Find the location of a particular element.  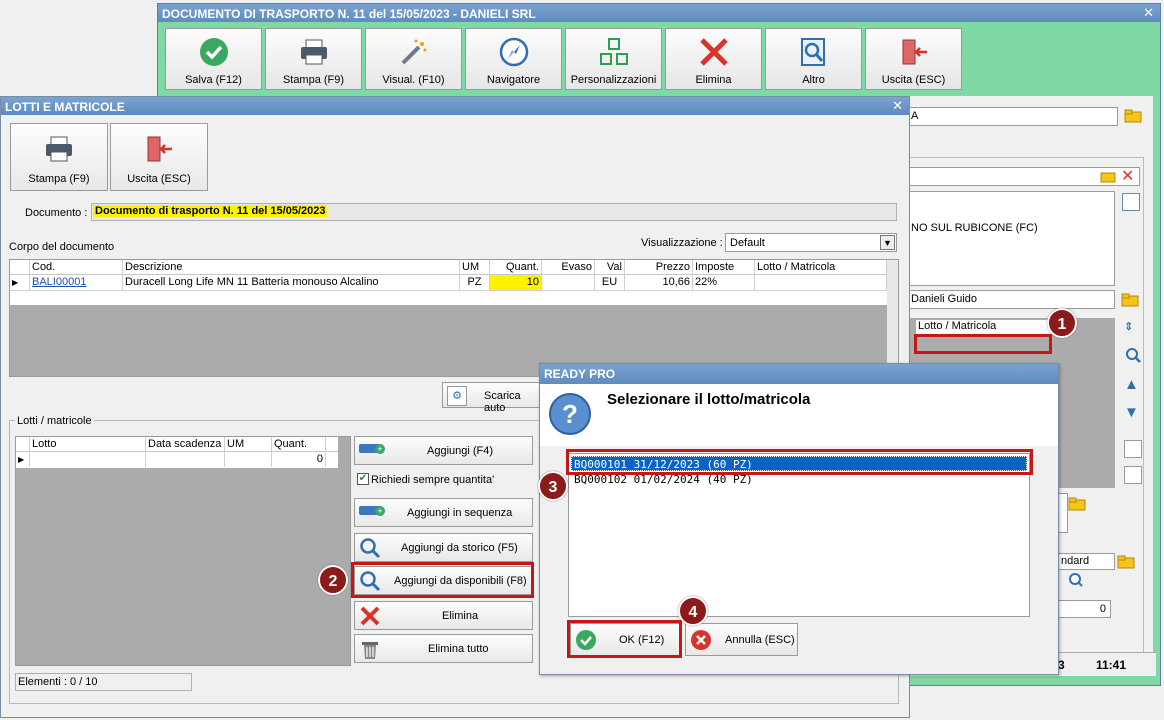

col-lotti-quant: Quant. is located at coordinates (299, 444).